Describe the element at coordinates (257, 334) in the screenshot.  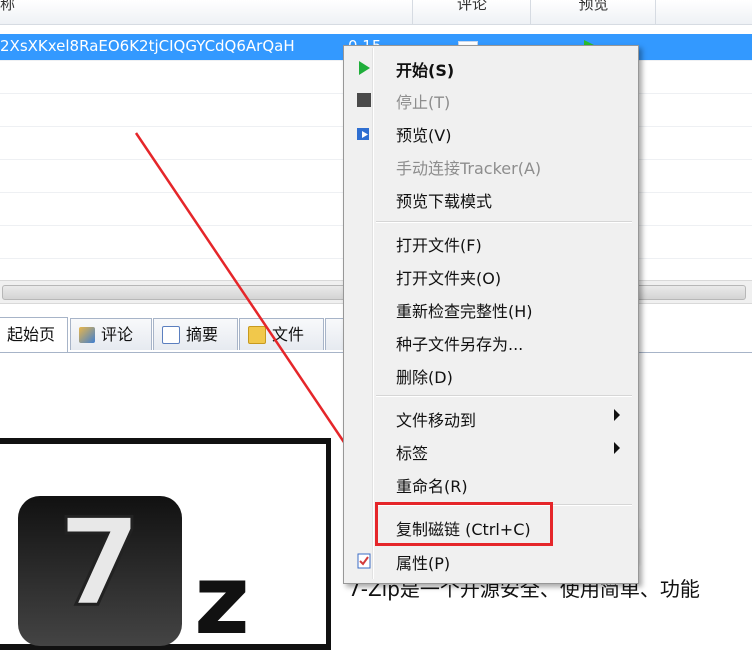
I see `file-icon` at that location.